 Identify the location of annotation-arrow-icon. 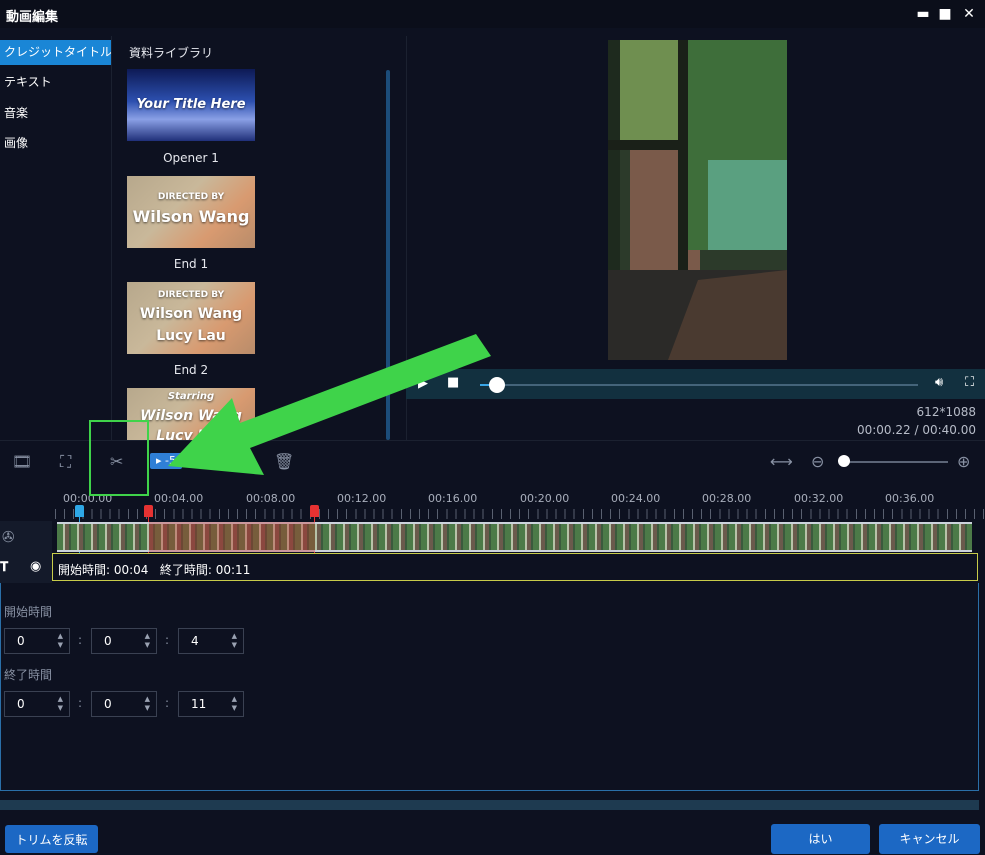
(329, 404).